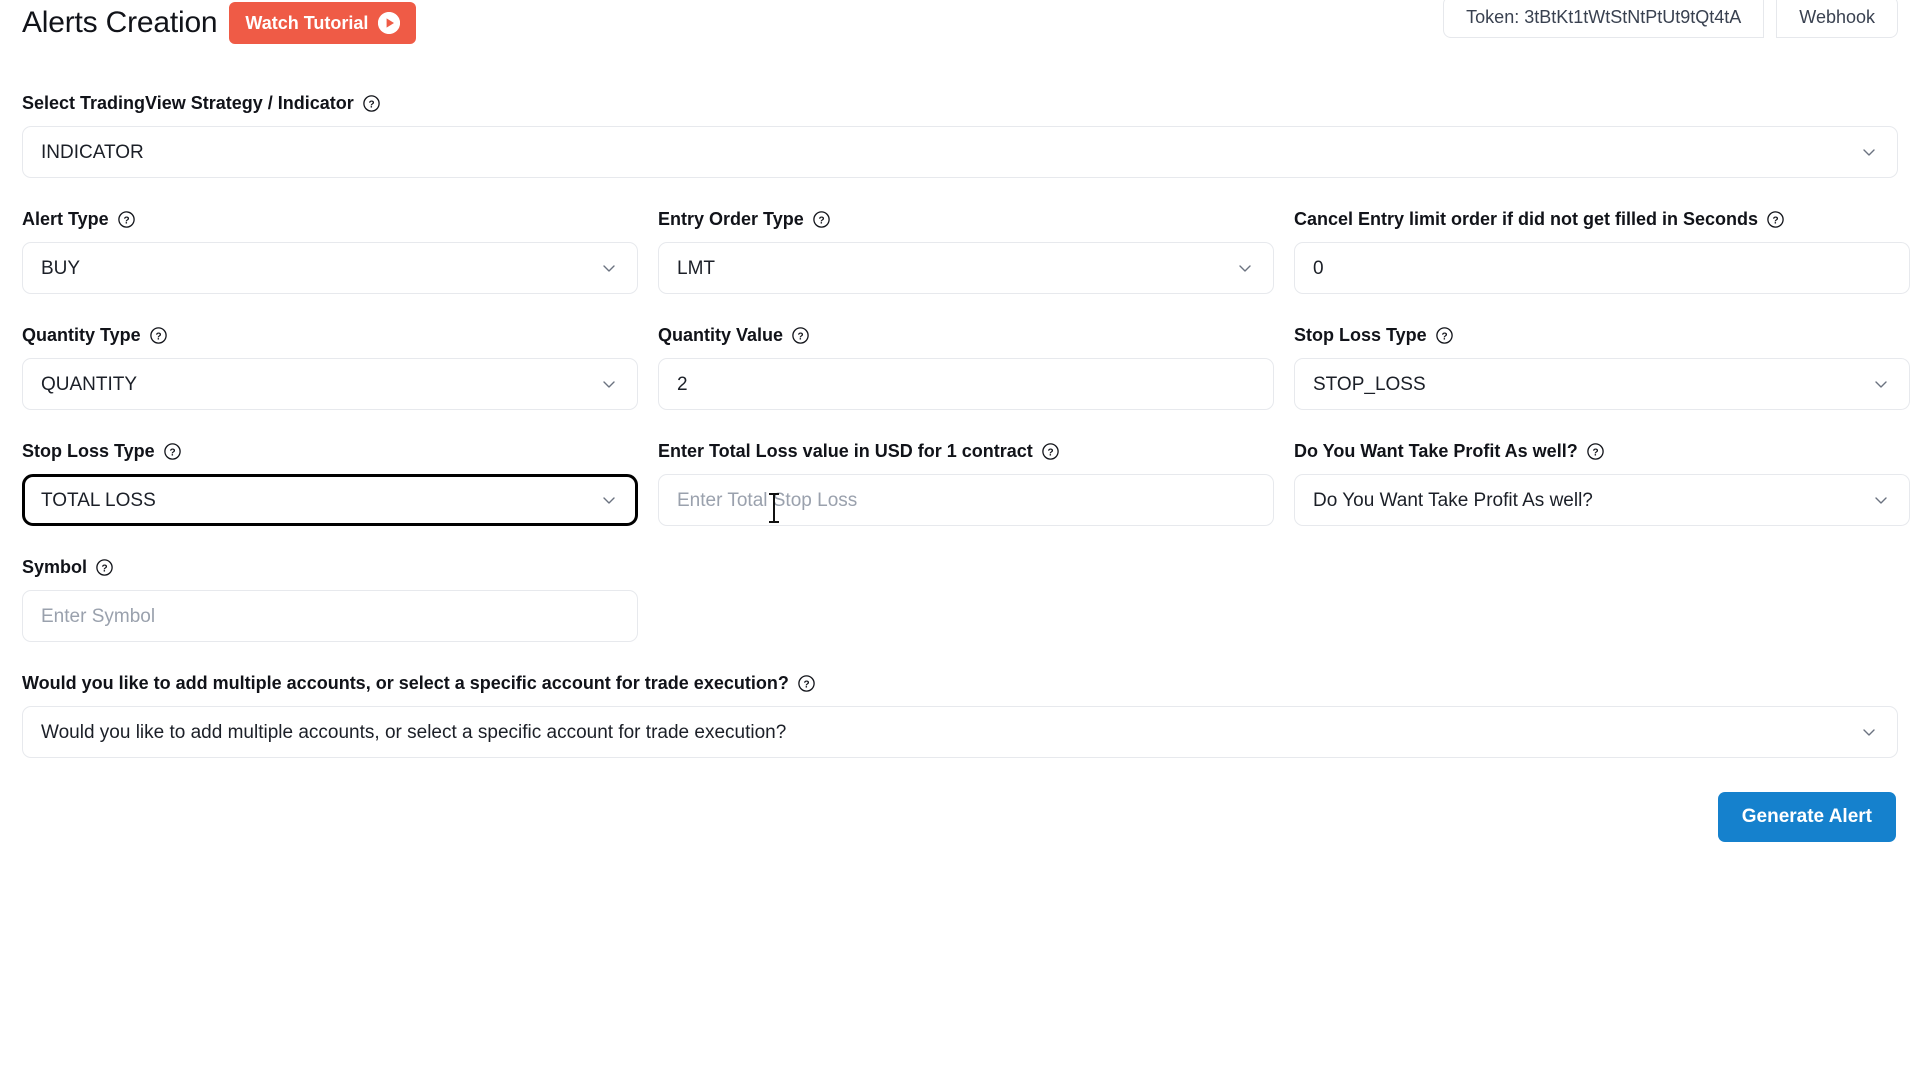 The width and height of the screenshot is (1920, 1080). I want to click on field-quantity-value: Quantity Value ? 2, so click(966, 367).